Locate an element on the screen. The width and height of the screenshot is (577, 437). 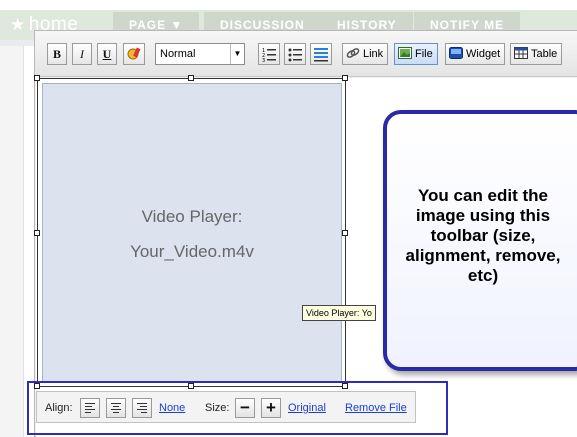
format-select: Normal ▼ is located at coordinates (200, 54).